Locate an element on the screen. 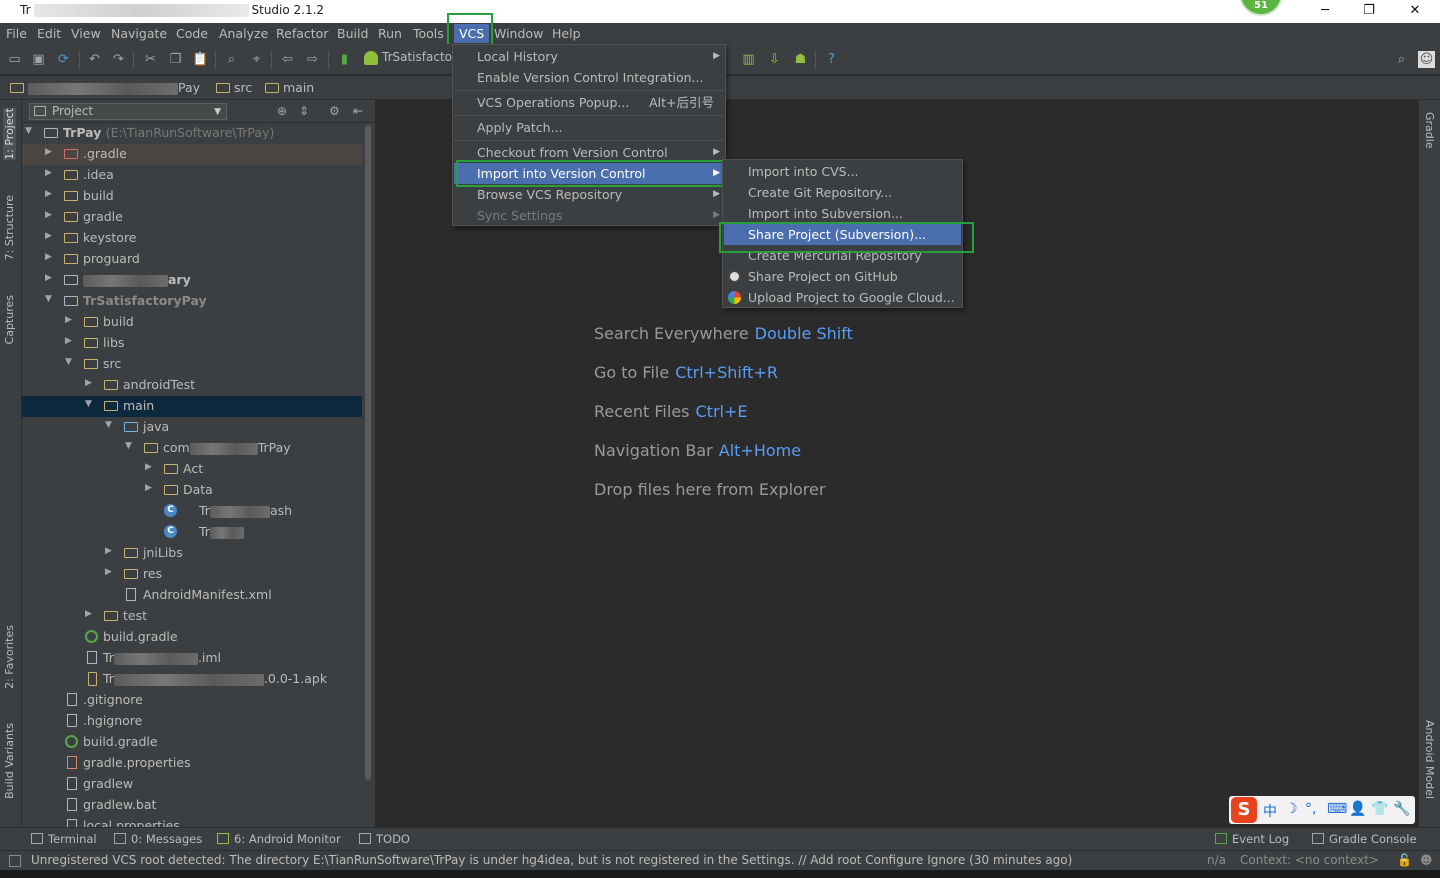  back-icon: ⇦ is located at coordinates (287, 59).